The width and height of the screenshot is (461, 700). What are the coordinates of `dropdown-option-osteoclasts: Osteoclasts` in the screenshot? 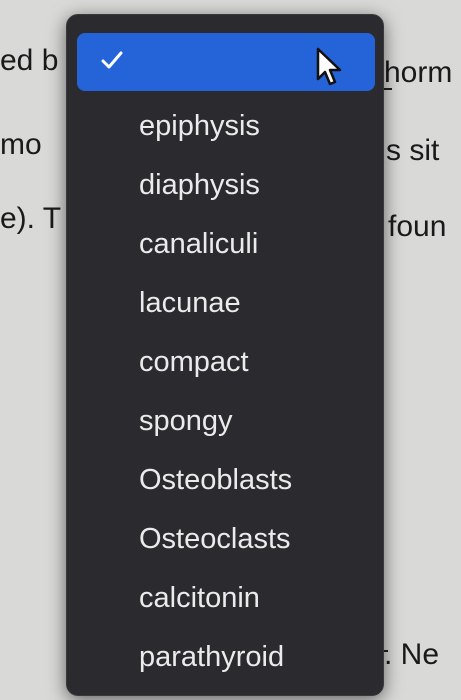 It's located at (226, 539).